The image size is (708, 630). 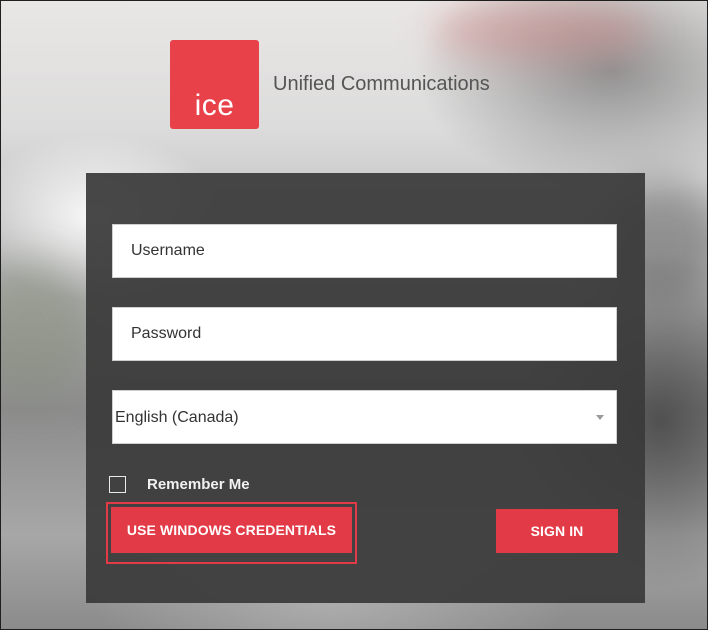 What do you see at coordinates (168, 250) in the screenshot?
I see `username-placeholder: Username` at bounding box center [168, 250].